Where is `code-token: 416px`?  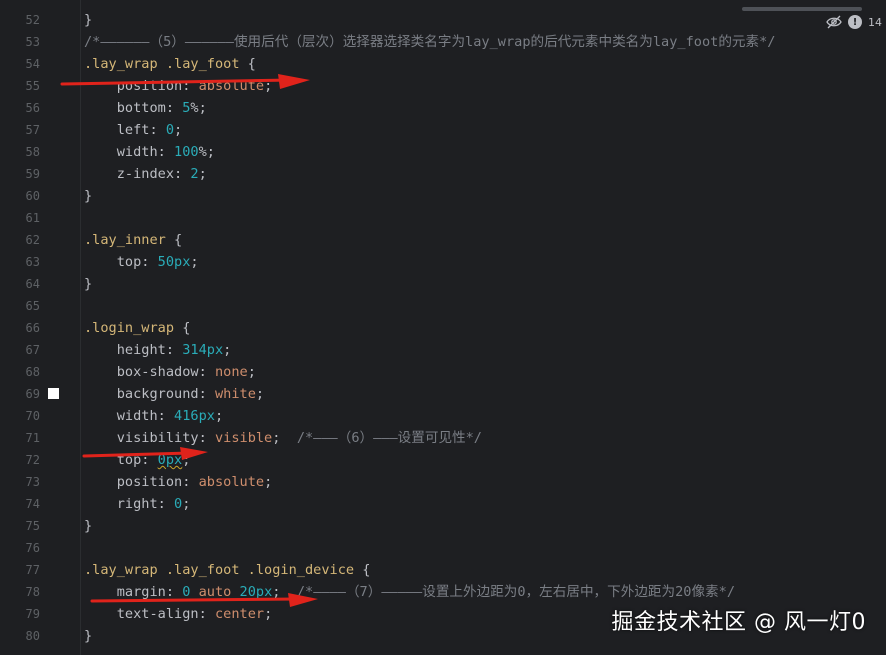 code-token: 416px is located at coordinates (194, 416).